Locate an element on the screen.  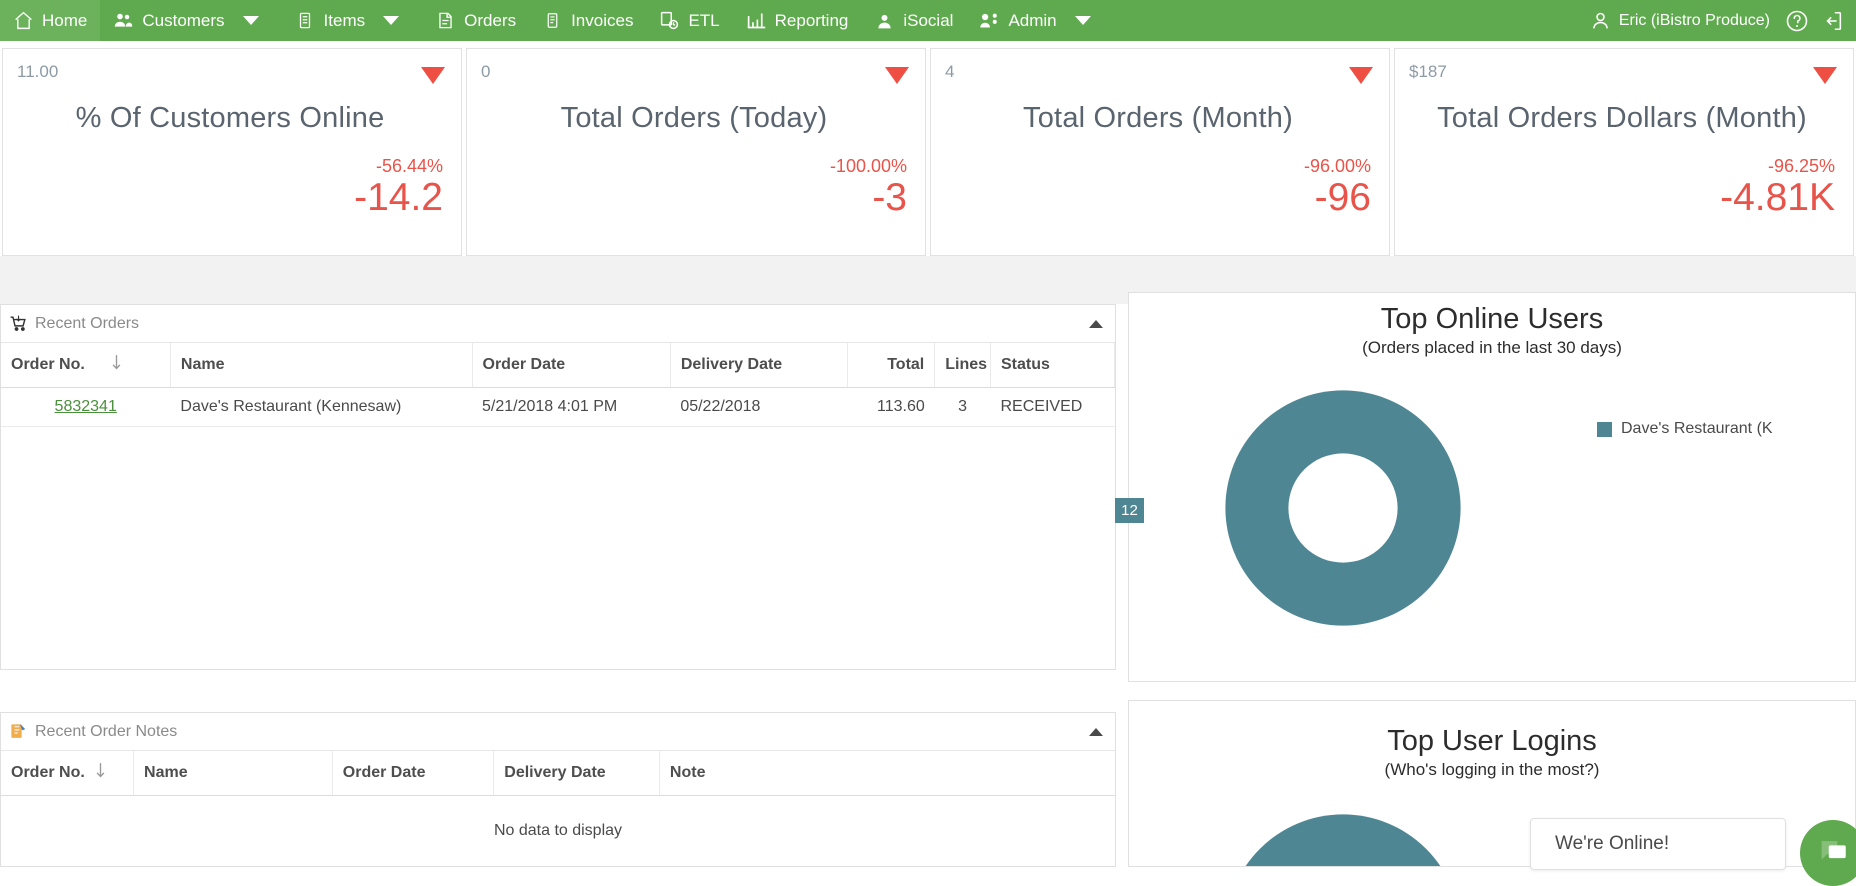
order-number-link: 5832341 is located at coordinates (86, 406).